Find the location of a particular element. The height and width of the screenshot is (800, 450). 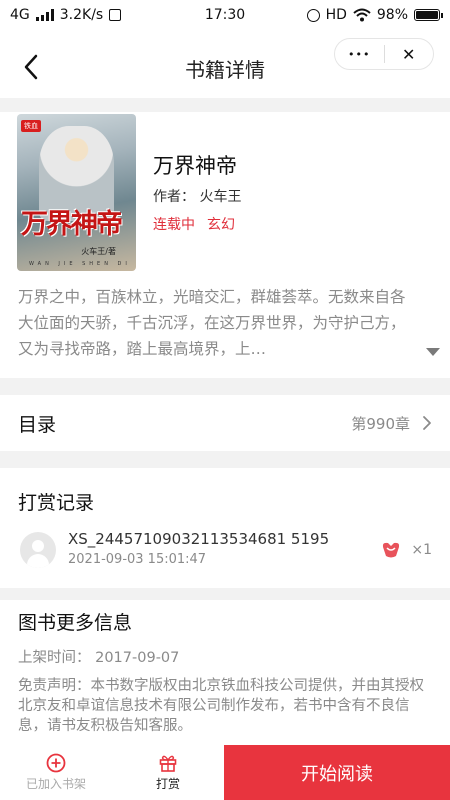

book-cover: 铁血 万界神帝 火车王/著 WAN JIE SHEN DI is located at coordinates (76, 192).